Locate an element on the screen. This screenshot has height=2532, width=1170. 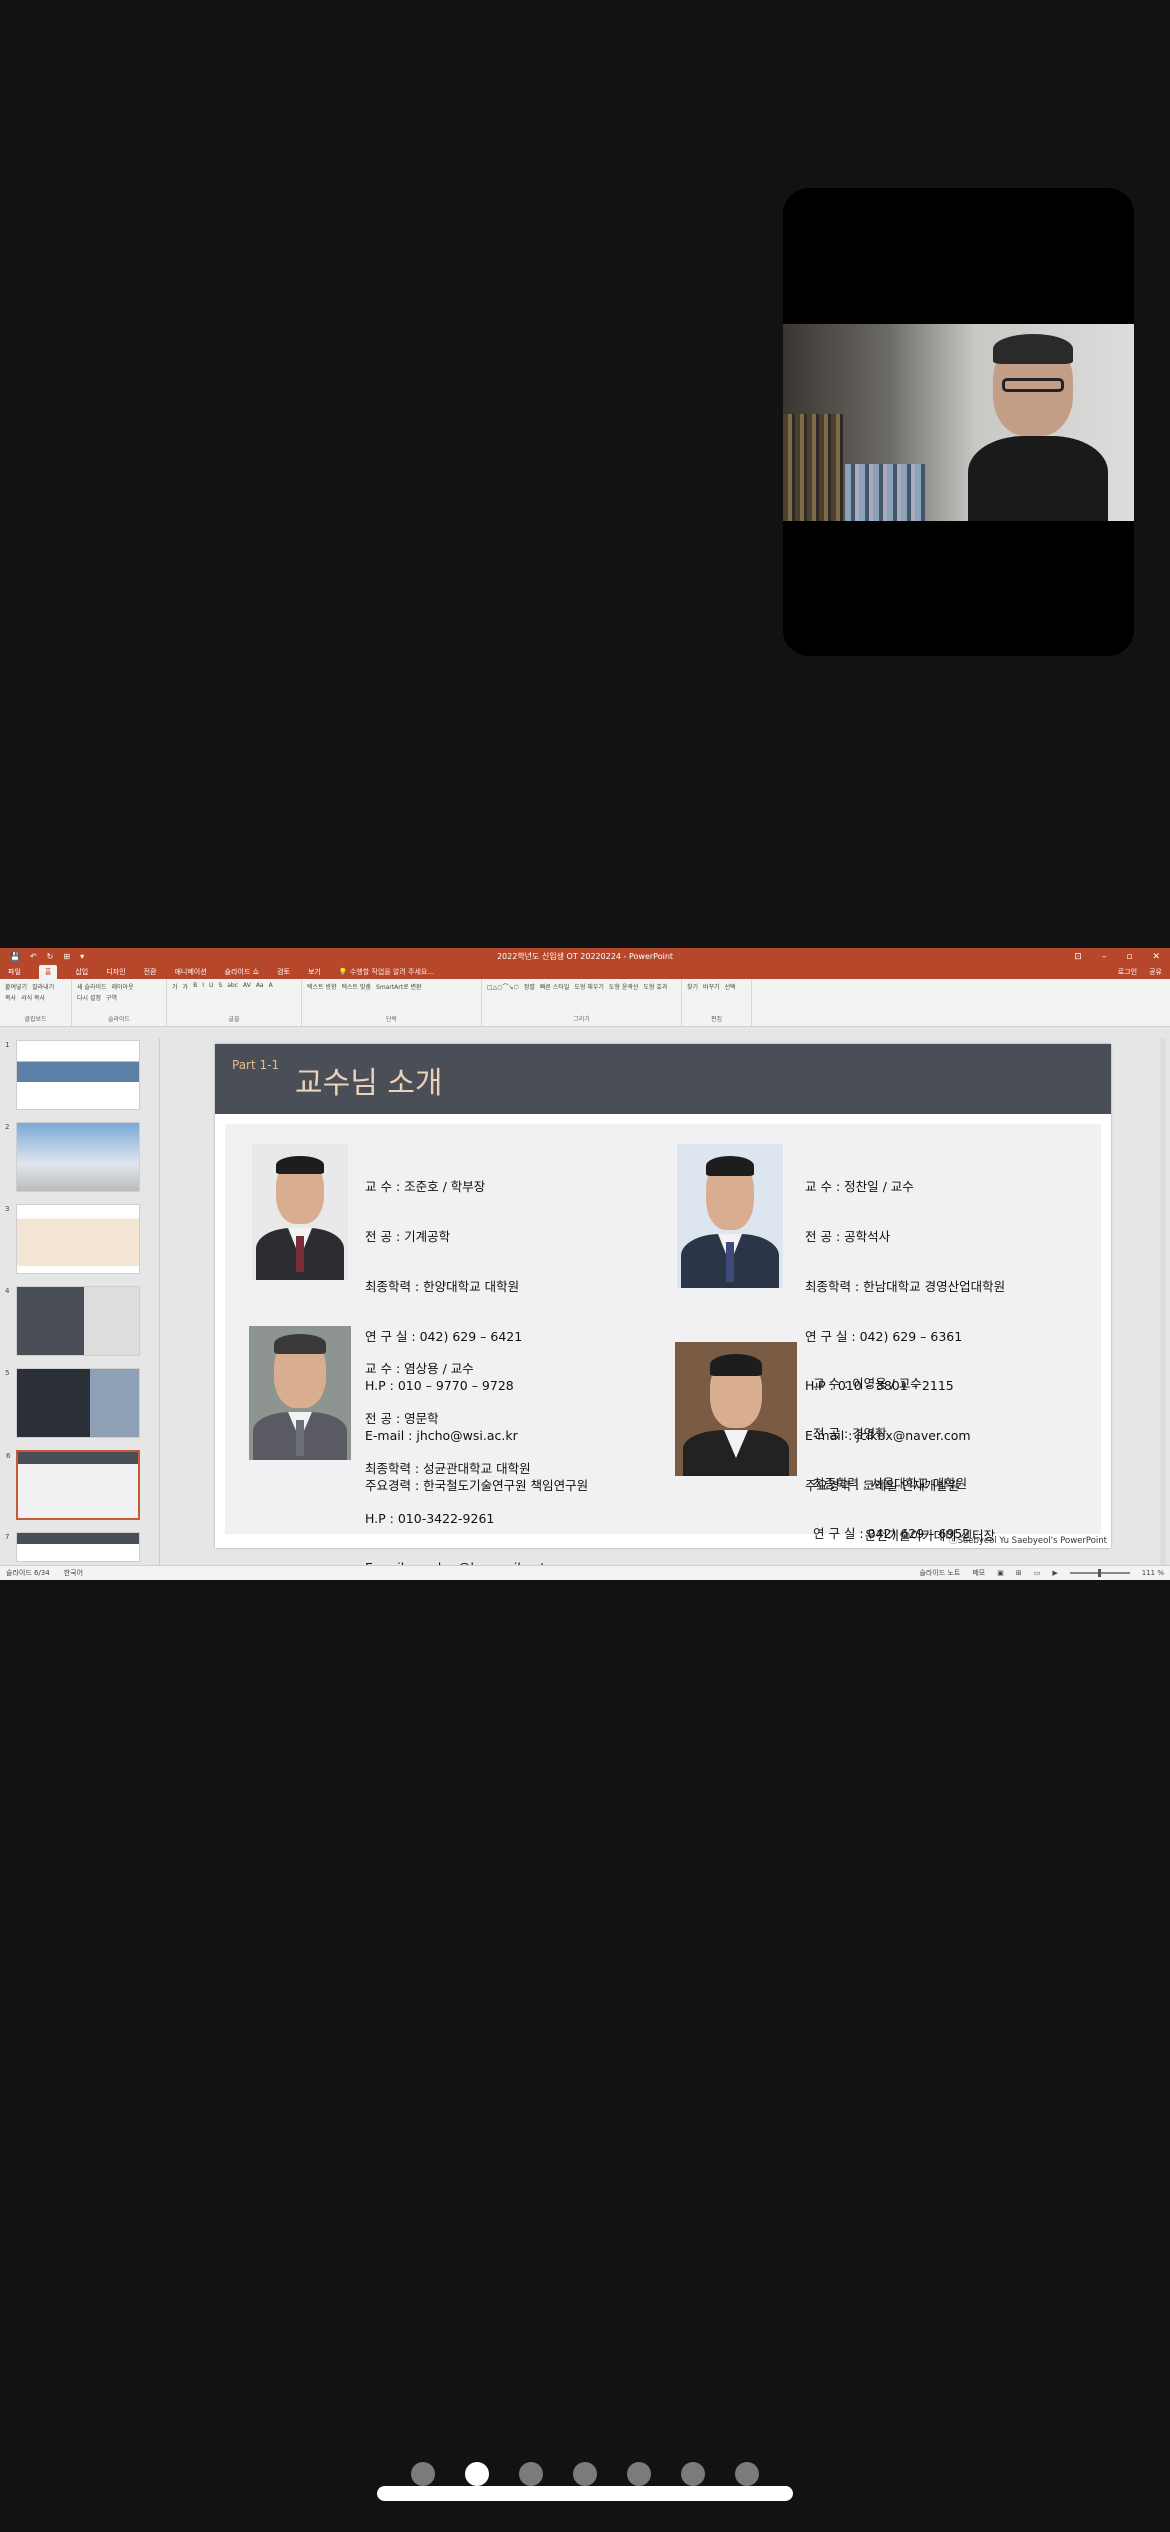
slideshow-view-icon: ▶ is located at coordinates (1054, 1573).